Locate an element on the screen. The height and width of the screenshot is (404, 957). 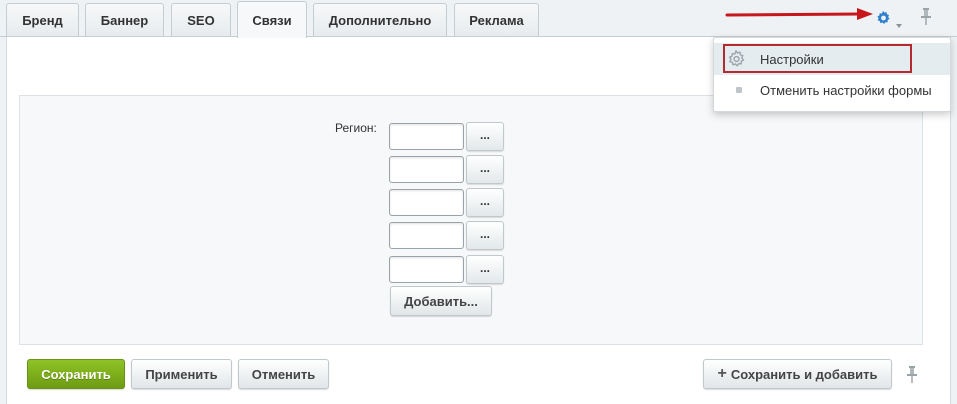
tab-label: Реклама is located at coordinates (496, 20).